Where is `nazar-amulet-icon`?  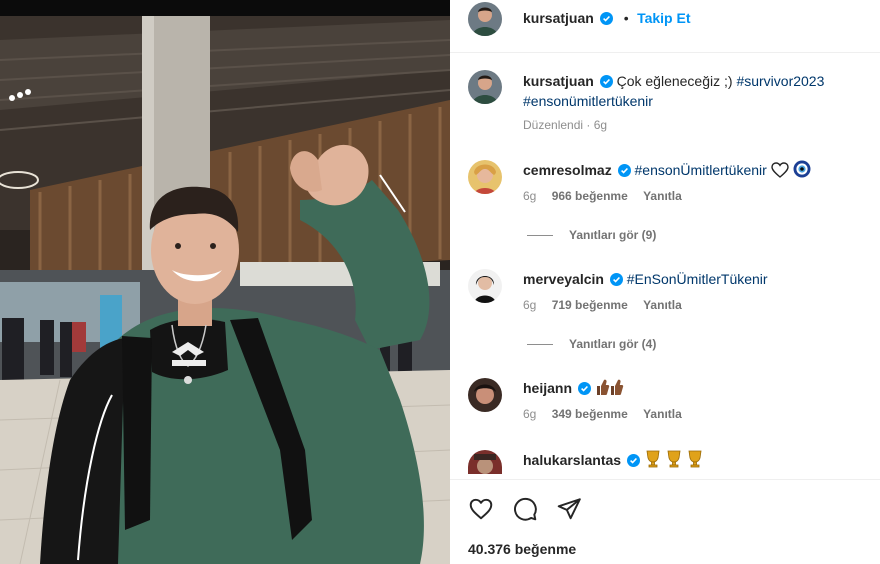
nazar-amulet-icon is located at coordinates (802, 169).